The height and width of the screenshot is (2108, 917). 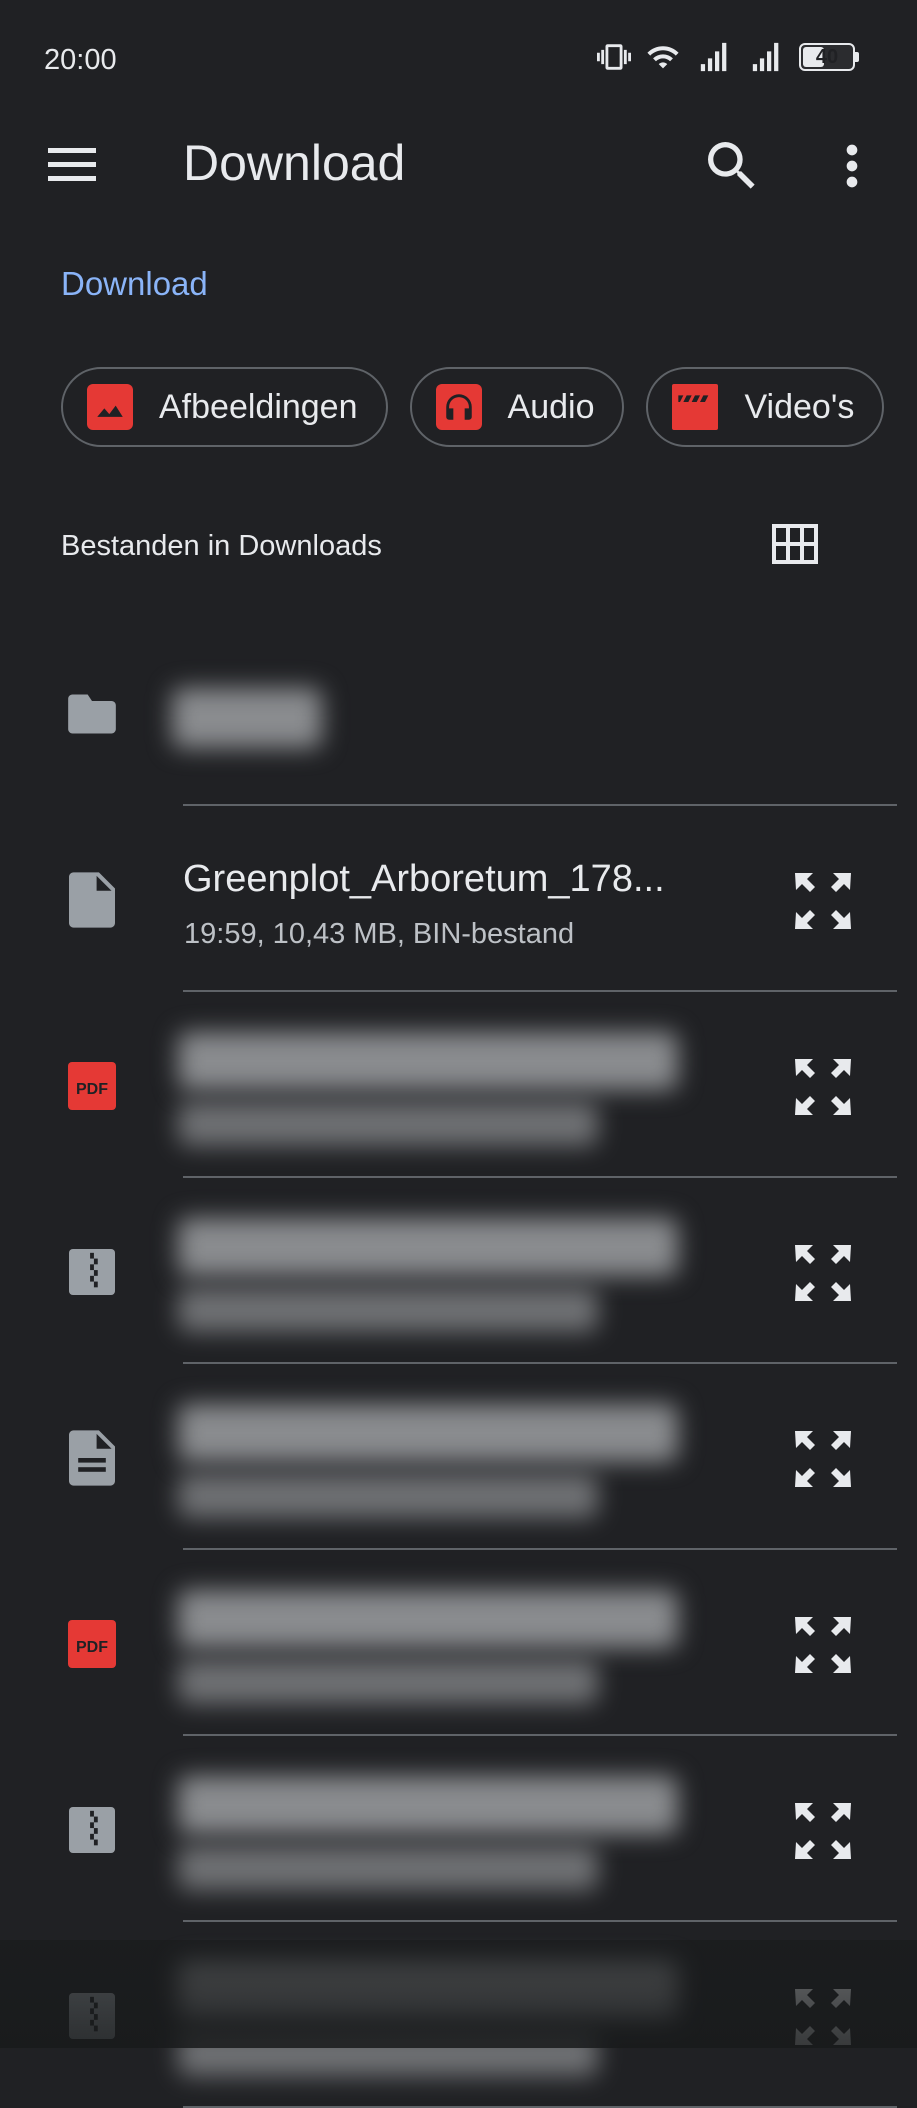 I want to click on image-icon, so click(x=110, y=407).